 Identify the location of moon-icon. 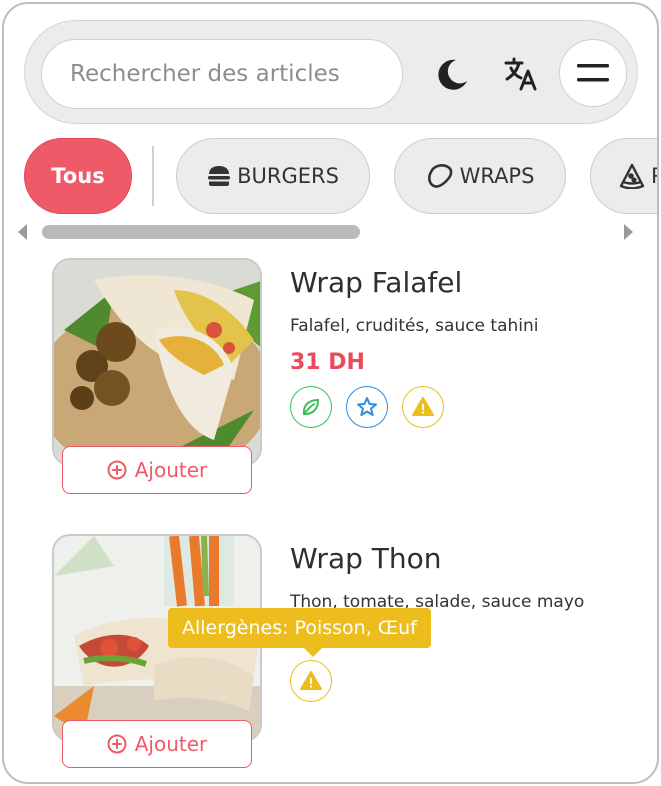
(452, 74).